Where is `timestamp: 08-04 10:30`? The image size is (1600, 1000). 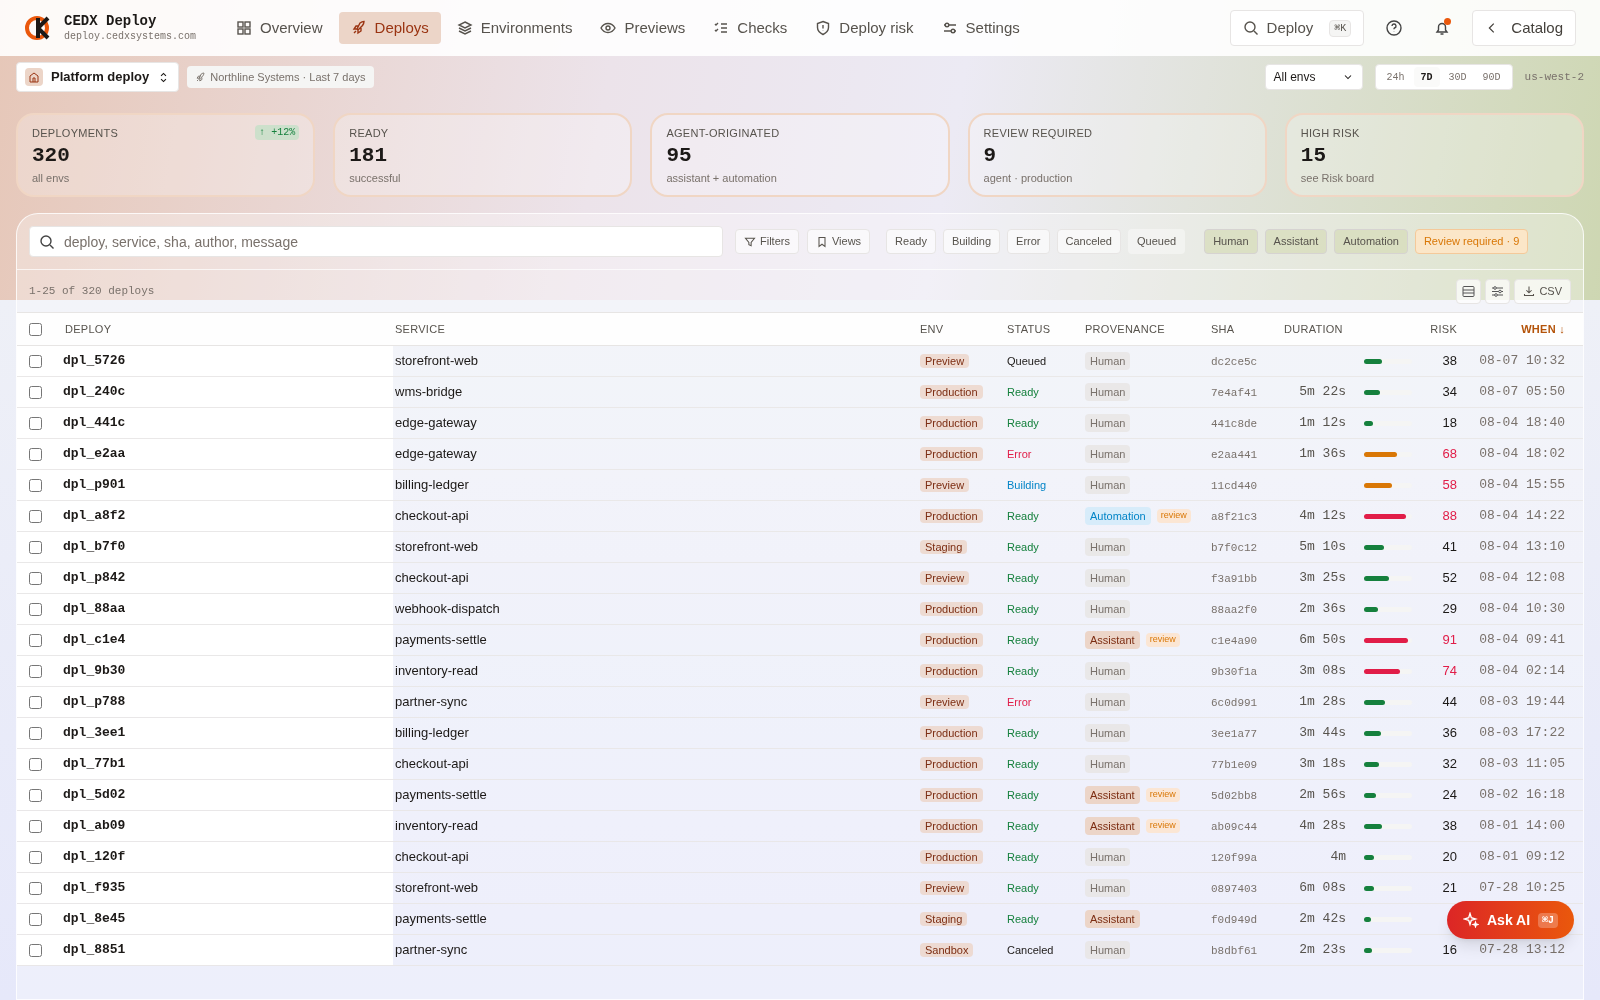 timestamp: 08-04 10:30 is located at coordinates (1522, 609).